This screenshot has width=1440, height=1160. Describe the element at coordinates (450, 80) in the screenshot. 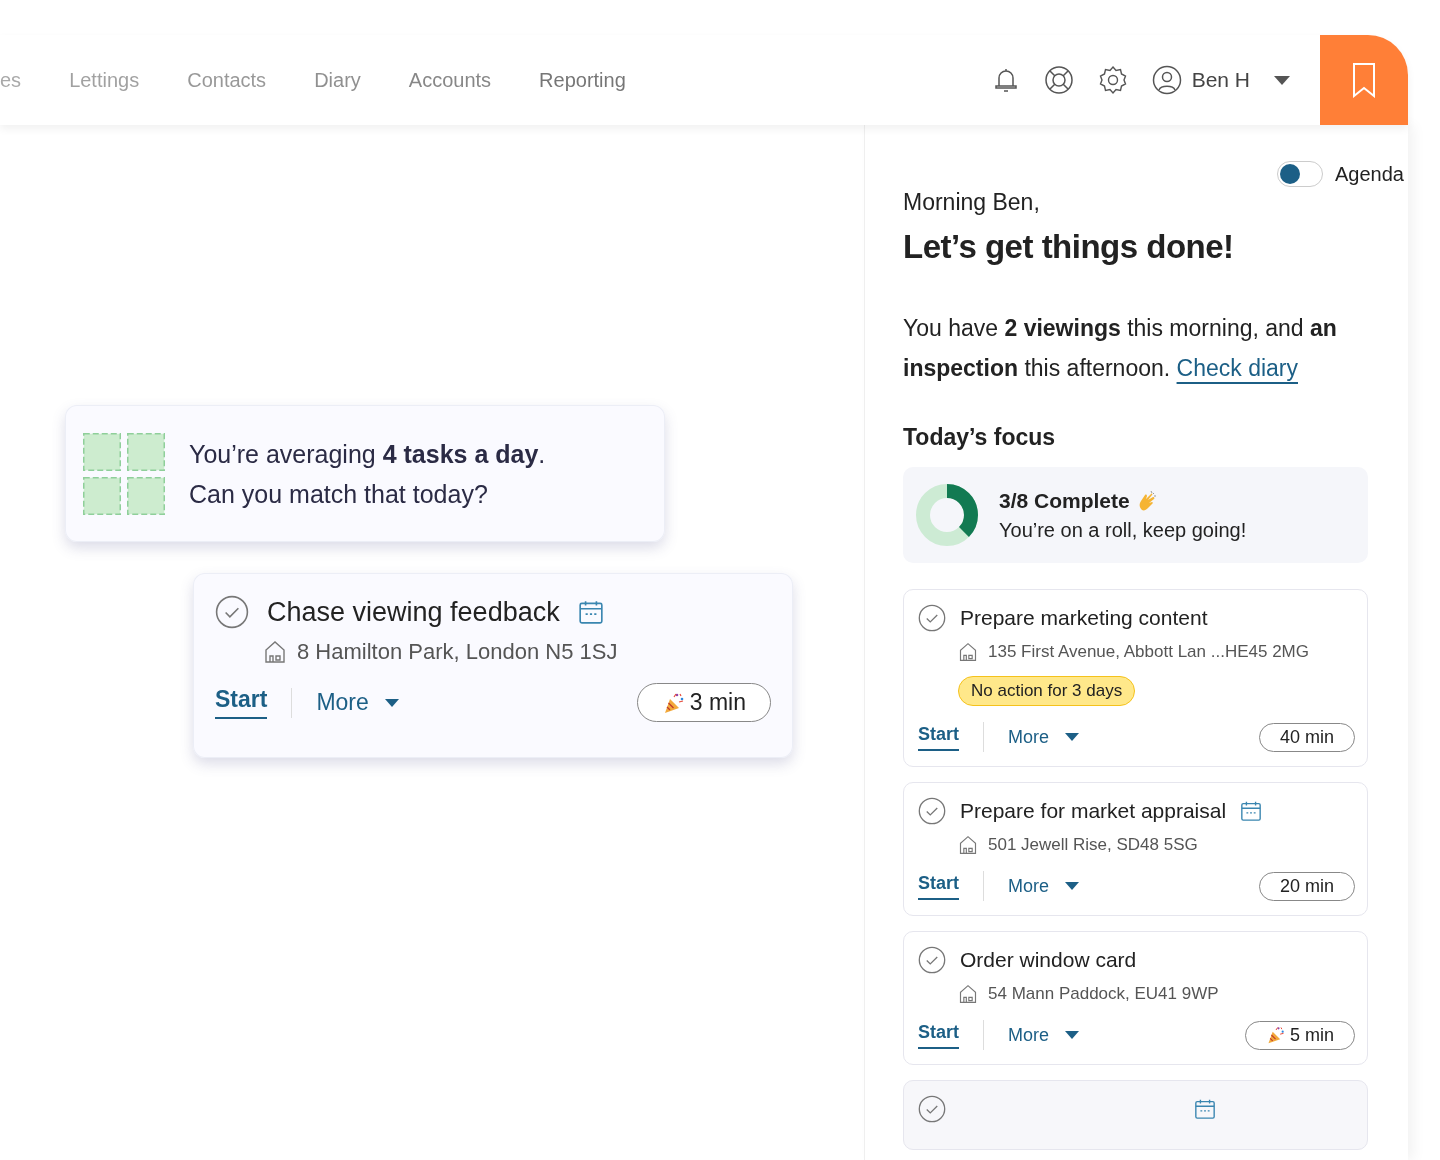

I see `nav-link: Accounts` at that location.